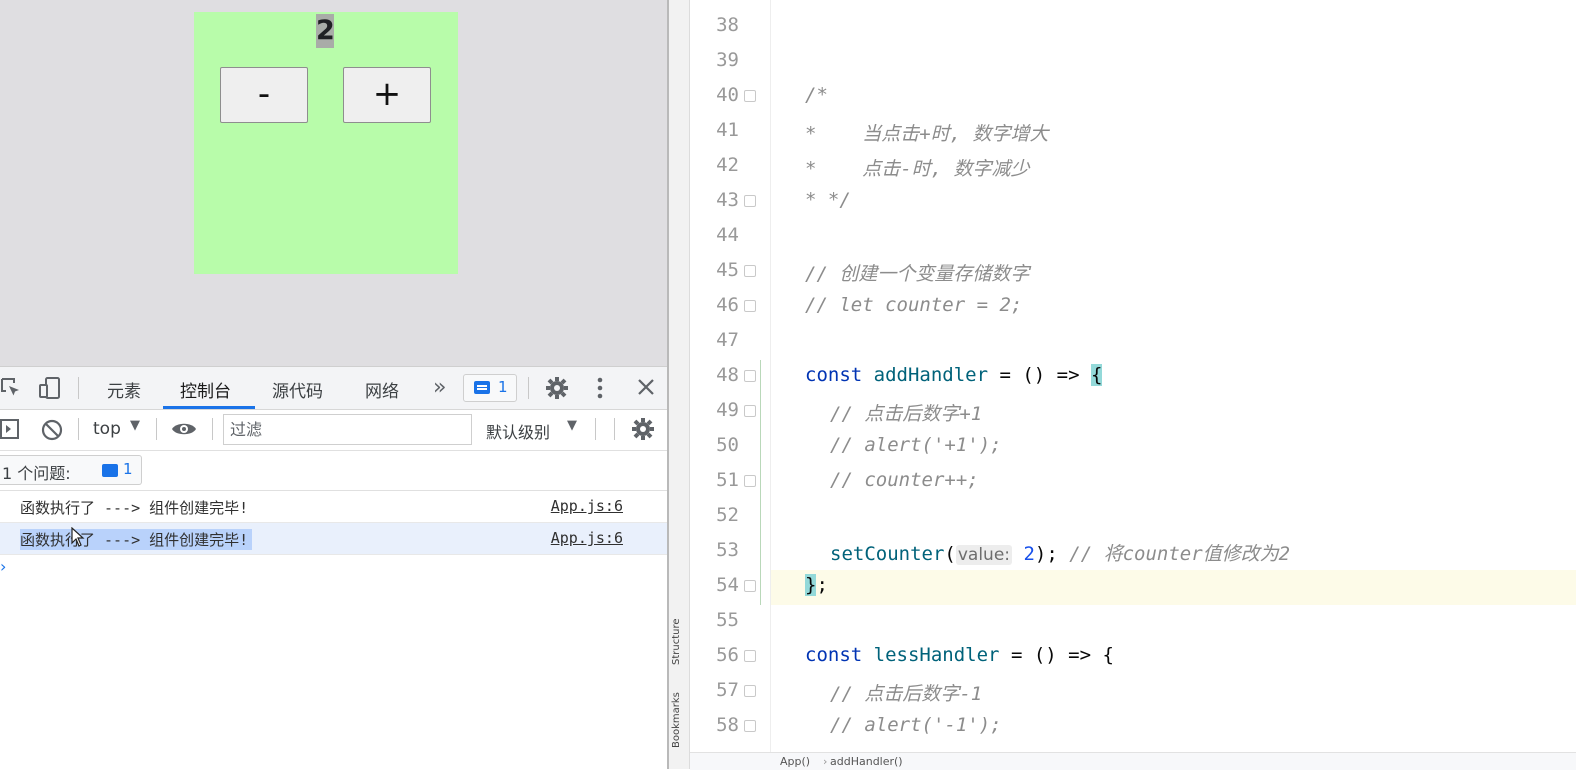 Image resolution: width=1576 pixels, height=770 pixels. I want to click on line-number: 42, so click(727, 165).